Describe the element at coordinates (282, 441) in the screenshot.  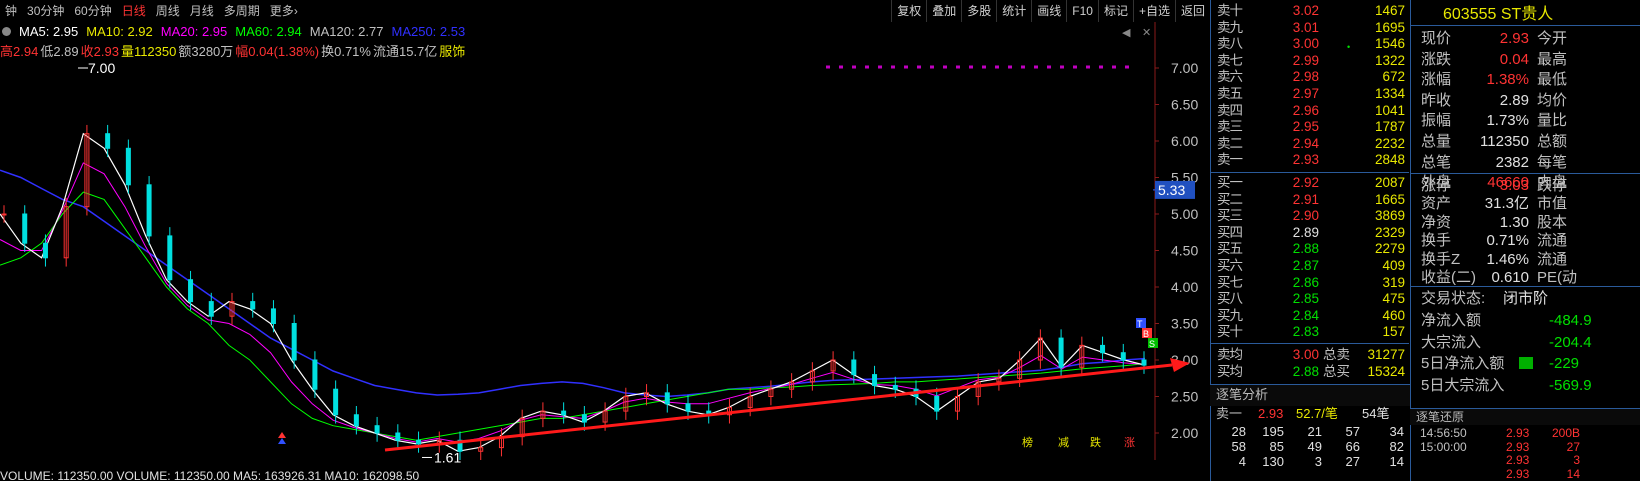
I see `marker-arrow-icon` at that location.